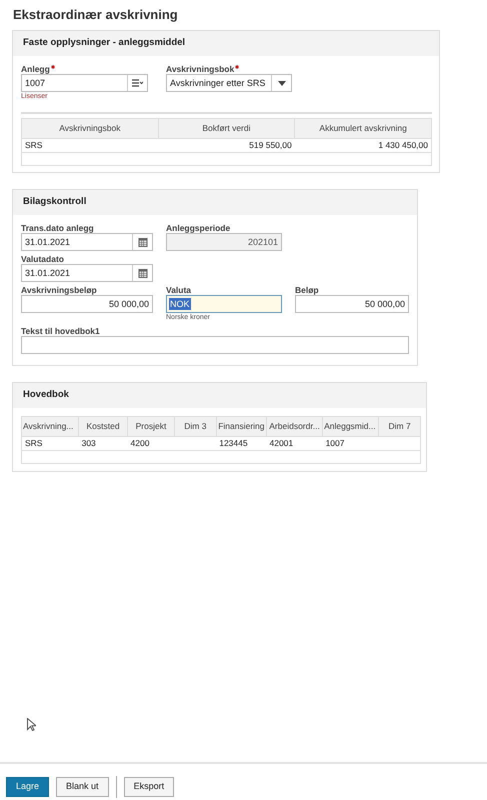 The height and width of the screenshot is (800, 487). What do you see at coordinates (103, 443) in the screenshot?
I see `table-cell: 303` at bounding box center [103, 443].